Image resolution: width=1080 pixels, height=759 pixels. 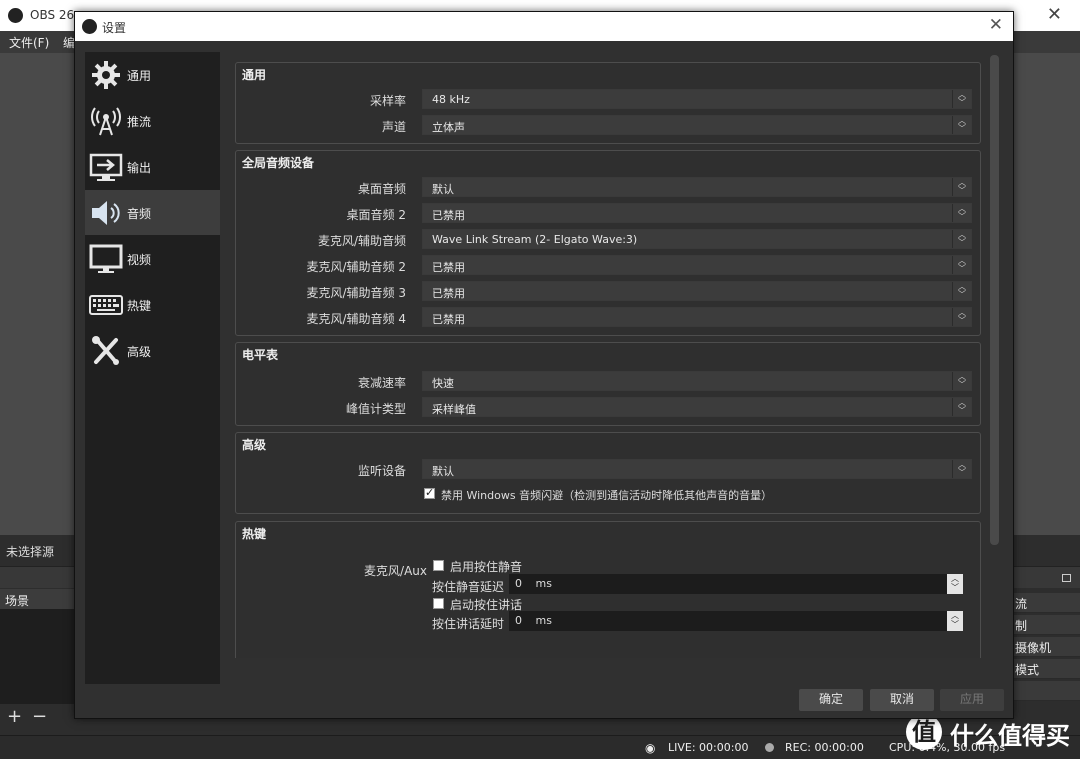 I want to click on mic-aux-3-select: 已禁用 ︿ ﹀, so click(x=697, y=291).